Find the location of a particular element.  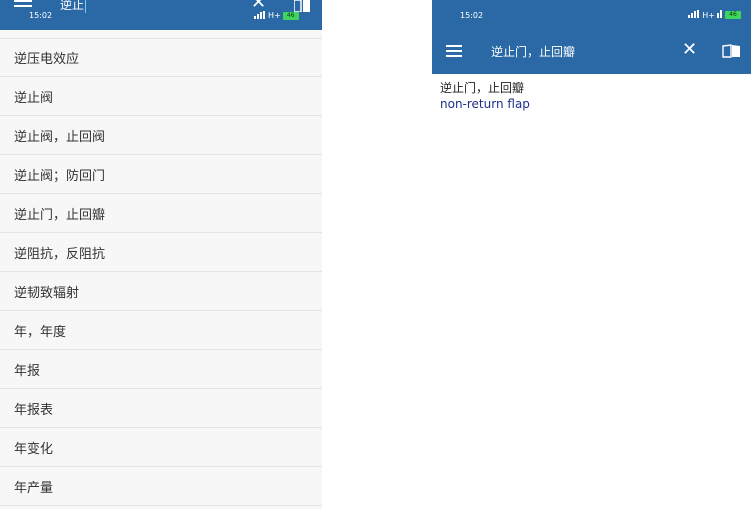

list-item: 逆止门，止回瓣 is located at coordinates (161, 213).